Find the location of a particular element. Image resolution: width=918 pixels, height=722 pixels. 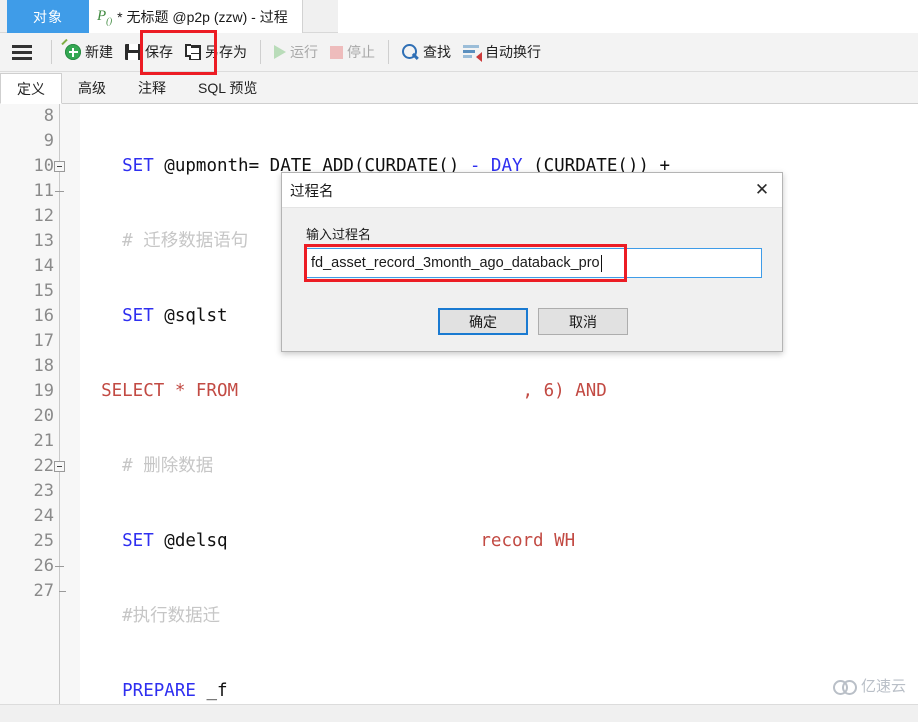

word-wrap-button: 自动换行 is located at coordinates (502, 52).